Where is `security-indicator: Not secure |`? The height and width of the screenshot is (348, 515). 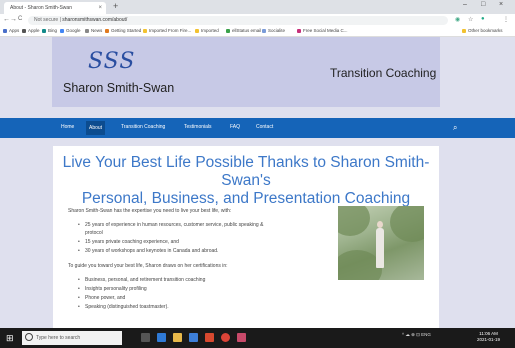
security-indicator: Not secure | is located at coordinates (47, 20).